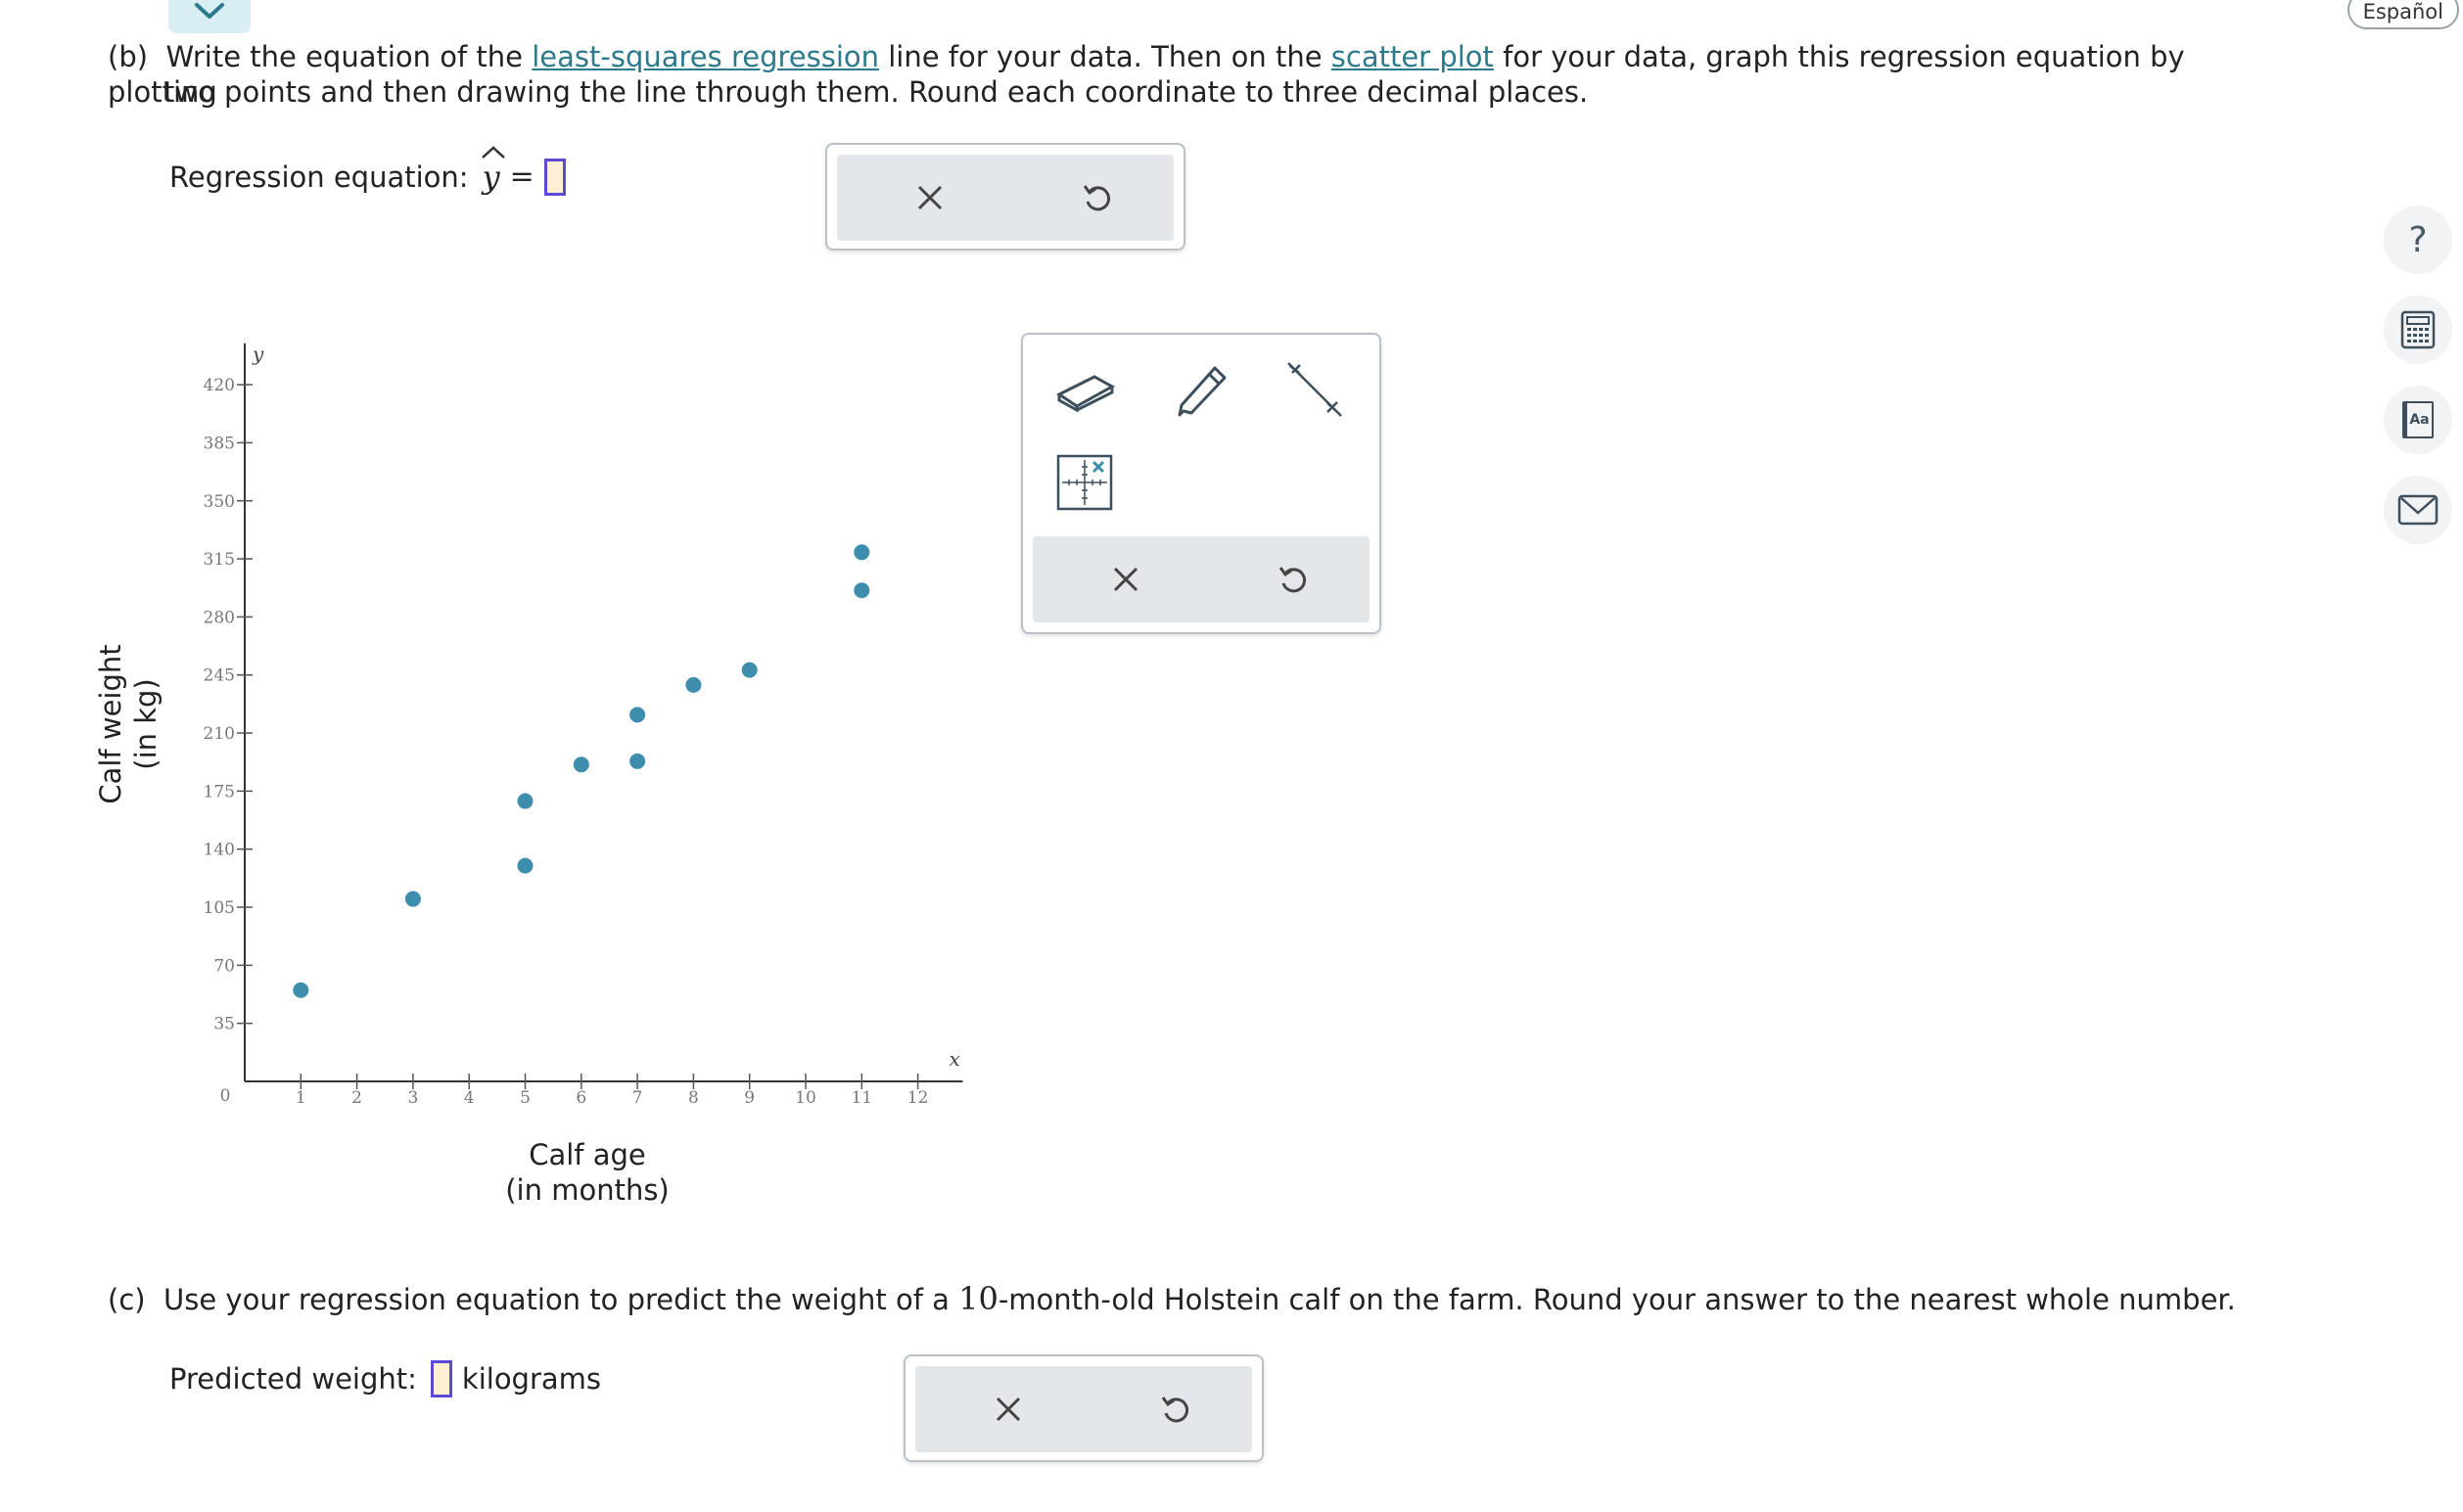 This screenshot has width=2463, height=1512. I want to click on y-hat: y, so click(493, 170).